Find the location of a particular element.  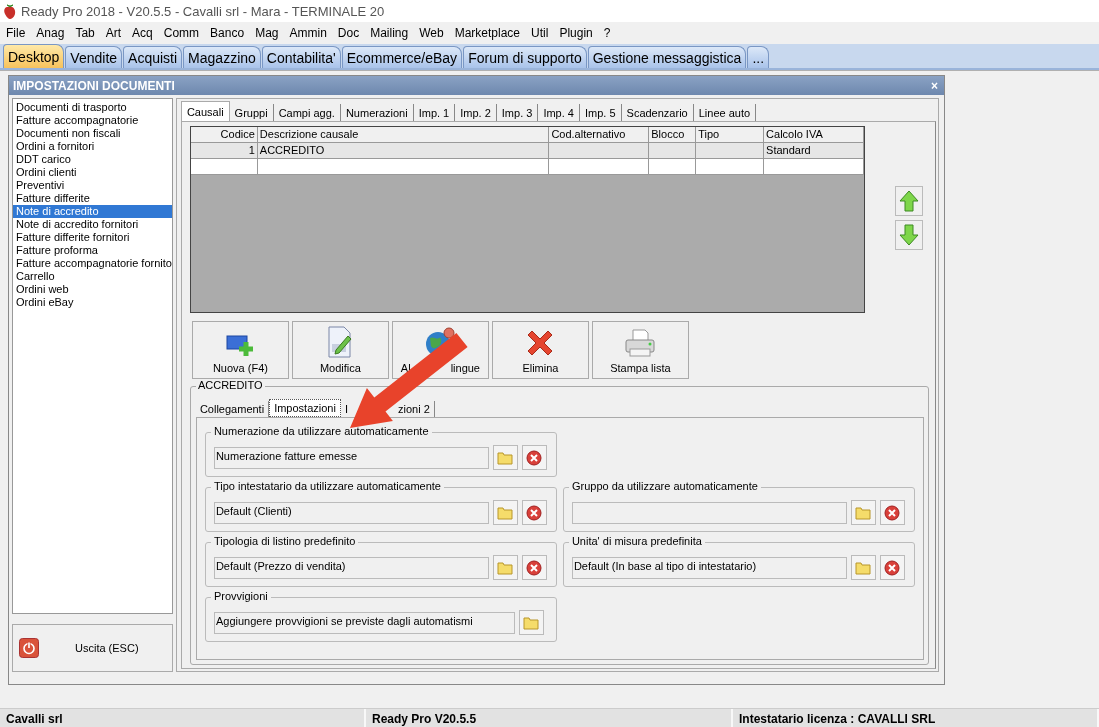

column-header: Calcolo IVA is located at coordinates (814, 135).